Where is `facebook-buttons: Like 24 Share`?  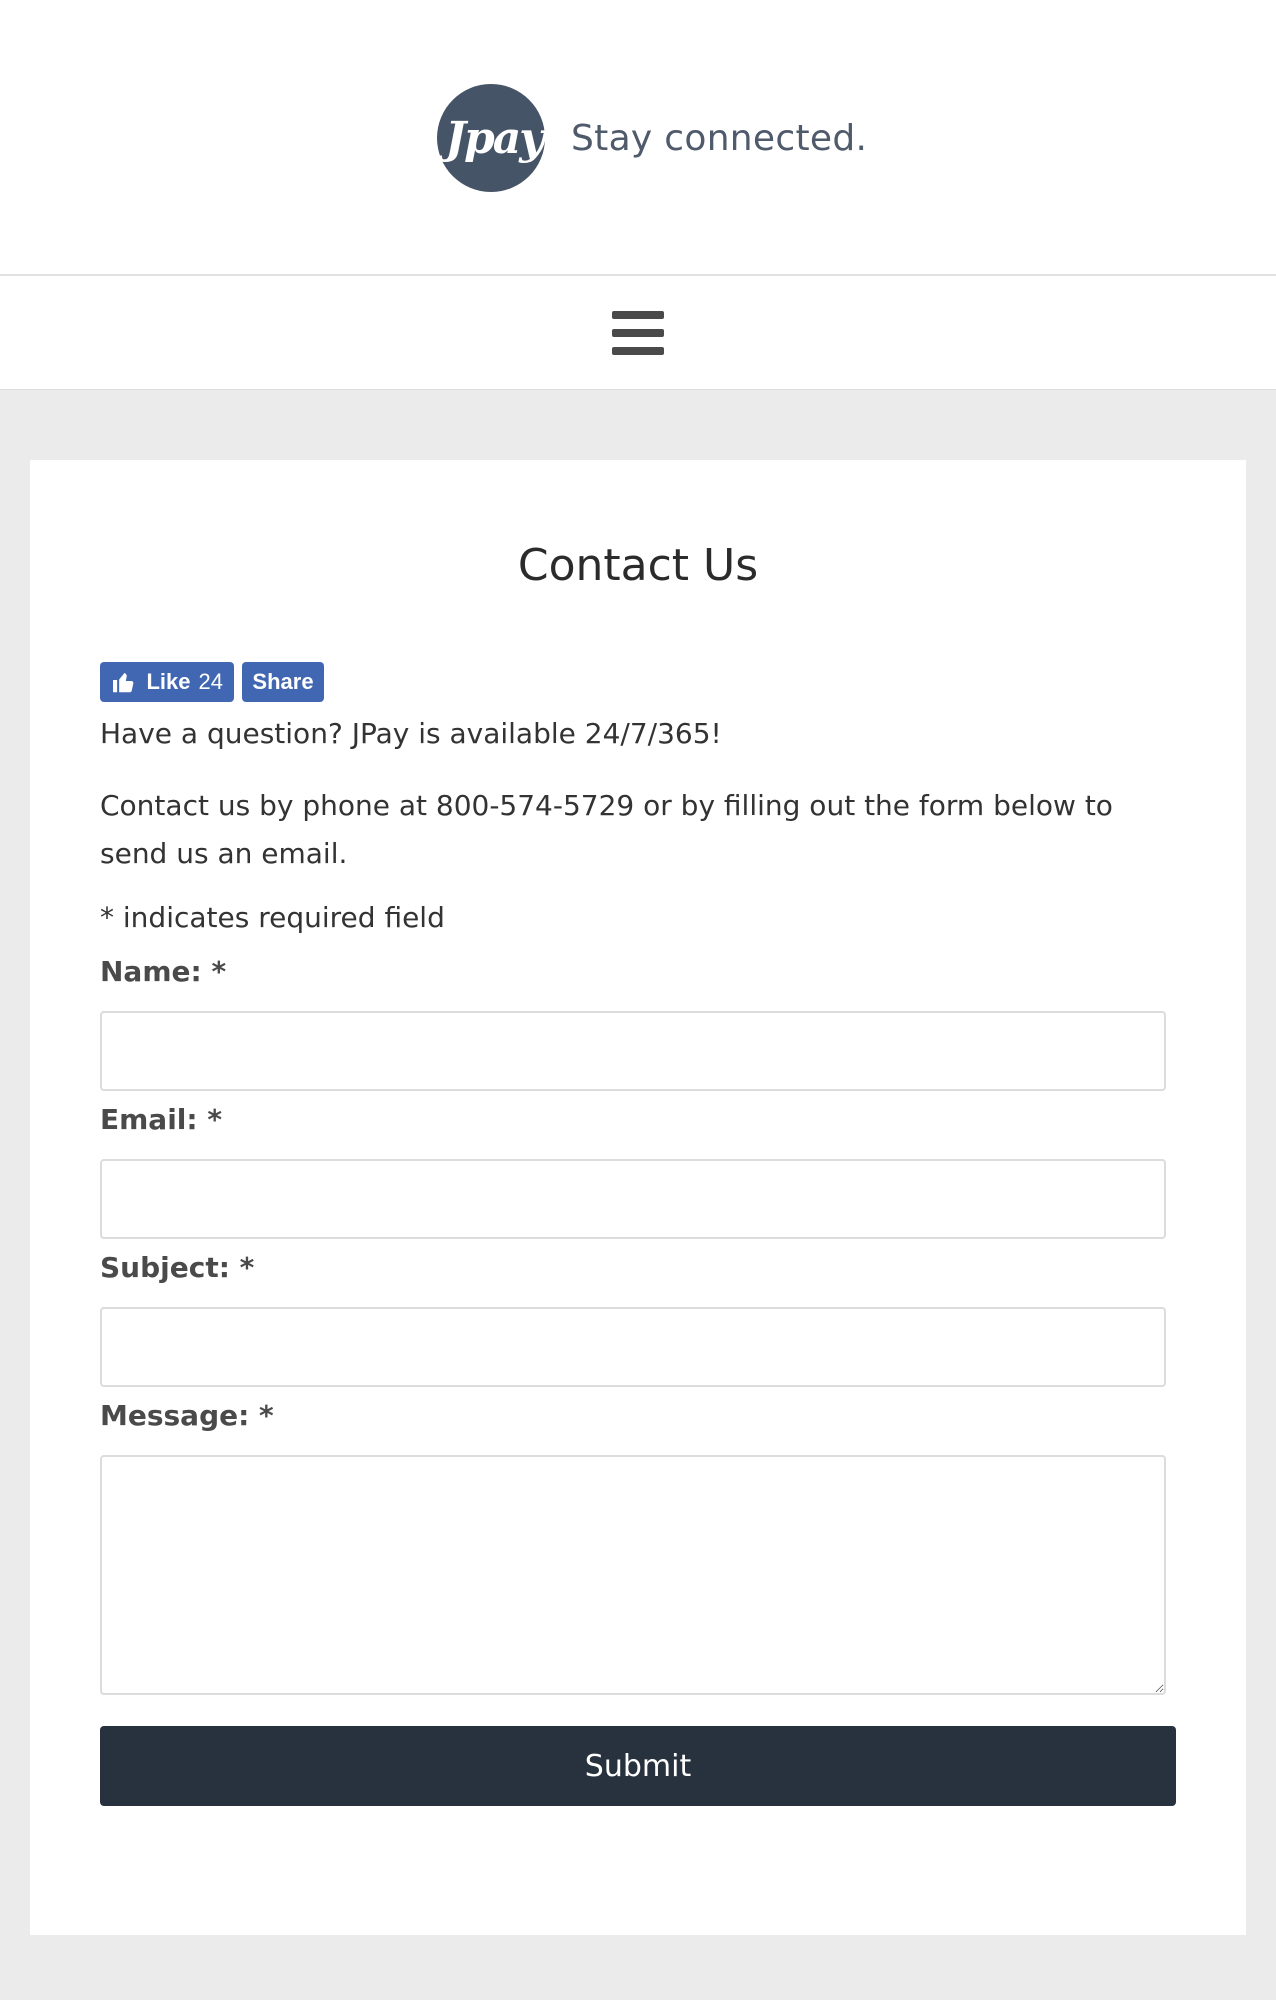
facebook-buttons: Like 24 Share is located at coordinates (212, 682).